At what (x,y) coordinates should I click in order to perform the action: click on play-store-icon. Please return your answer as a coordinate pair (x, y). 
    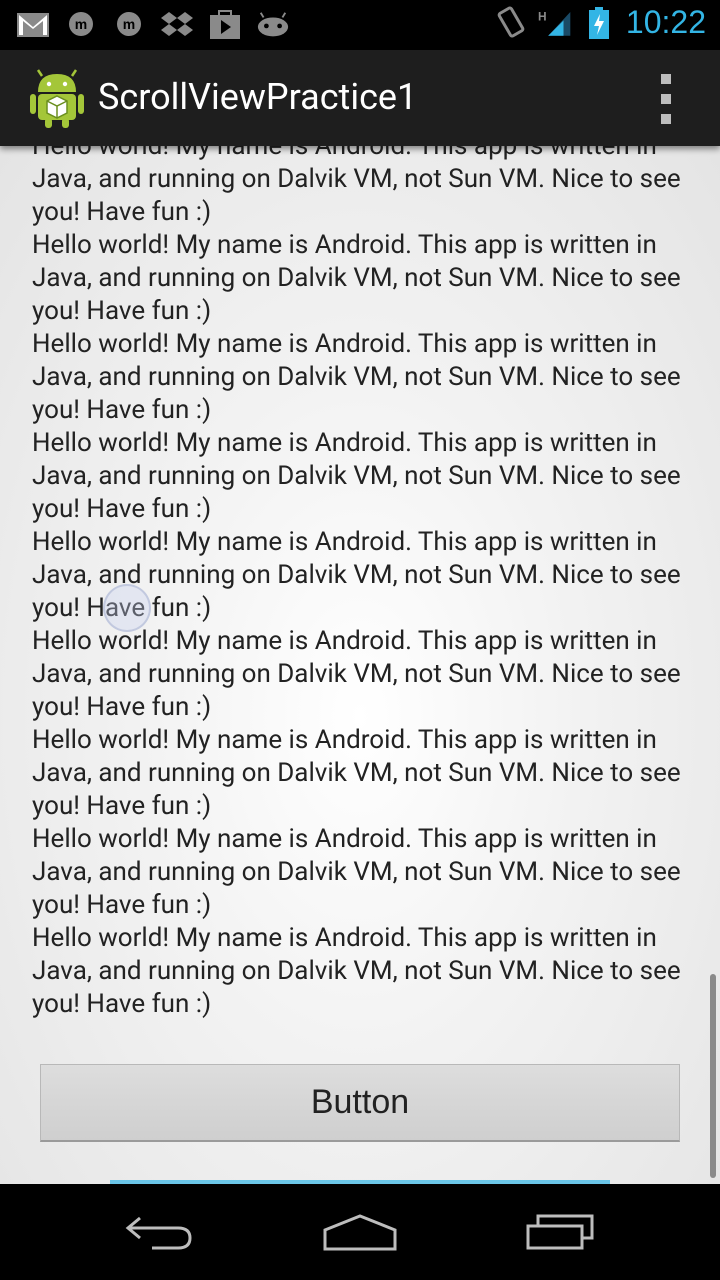
    Looking at the image, I should click on (225, 25).